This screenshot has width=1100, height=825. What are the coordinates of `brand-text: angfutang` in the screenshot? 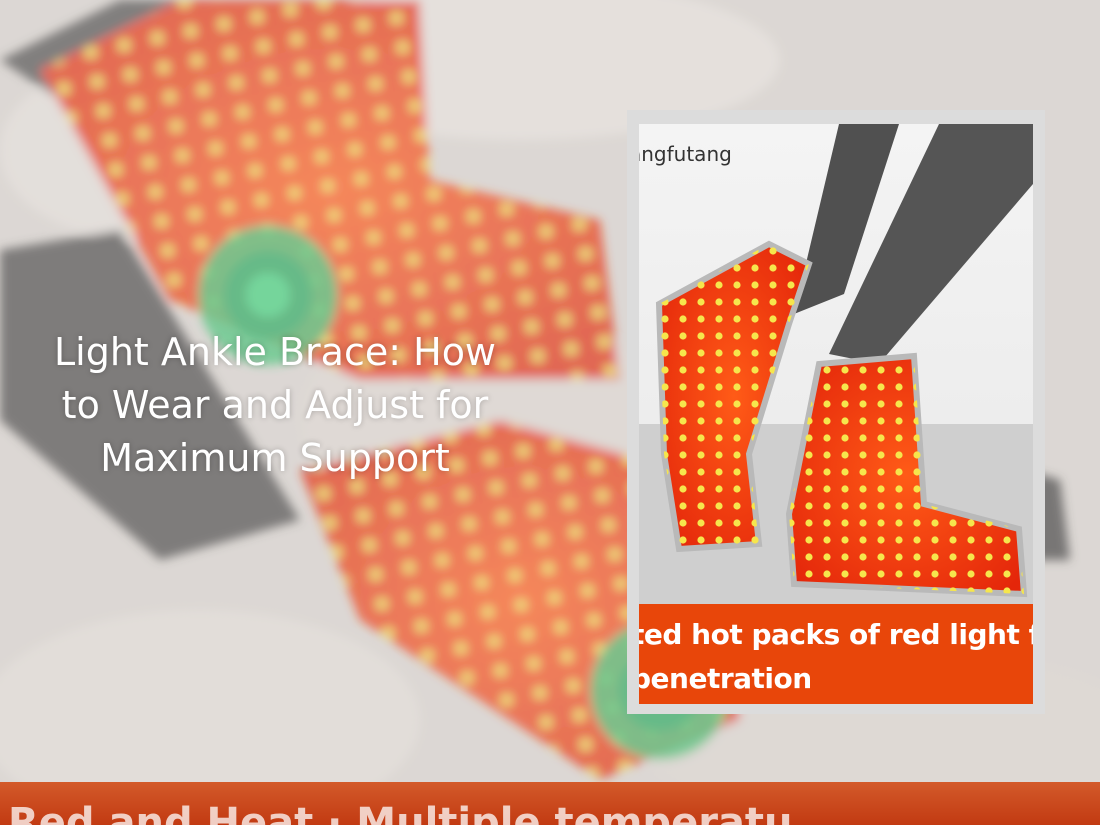 It's located at (685, 154).